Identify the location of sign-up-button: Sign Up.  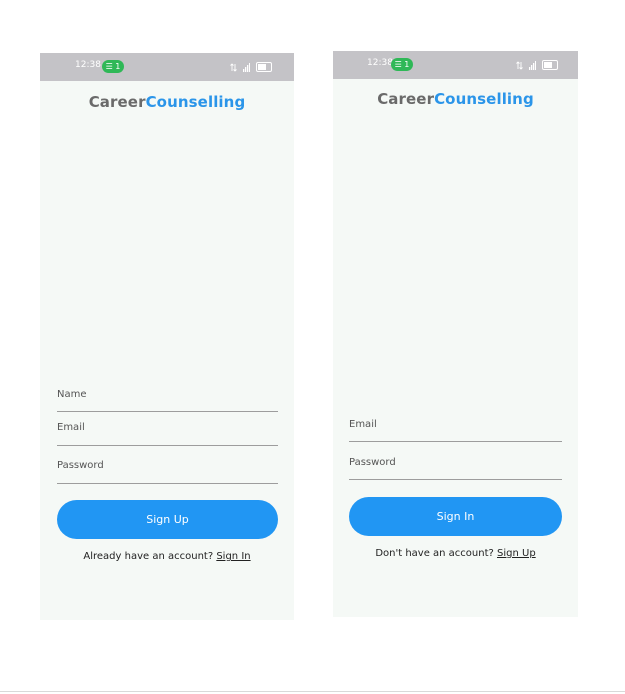
(167, 519).